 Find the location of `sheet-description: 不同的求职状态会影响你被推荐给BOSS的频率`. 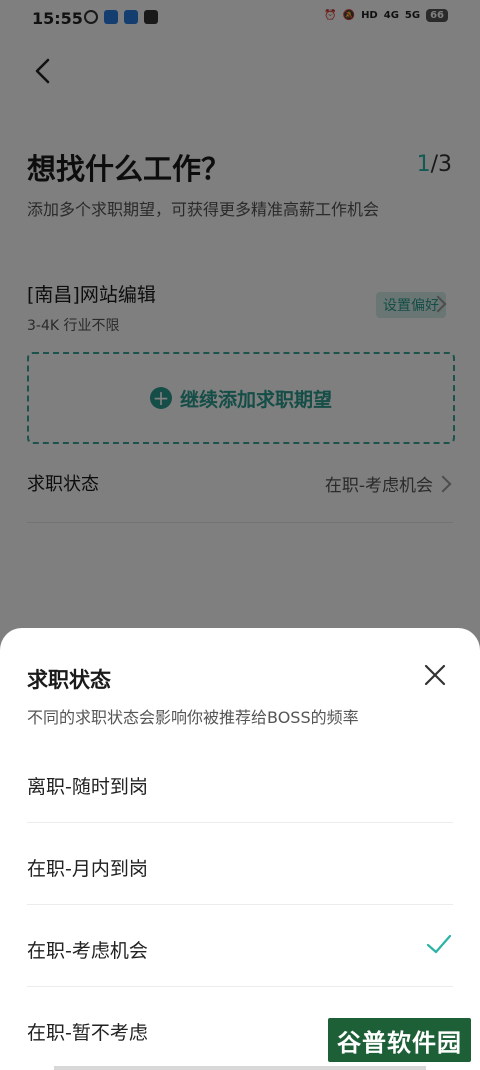

sheet-description: 不同的求职状态会影响你被推荐给BOSS的频率 is located at coordinates (193, 717).